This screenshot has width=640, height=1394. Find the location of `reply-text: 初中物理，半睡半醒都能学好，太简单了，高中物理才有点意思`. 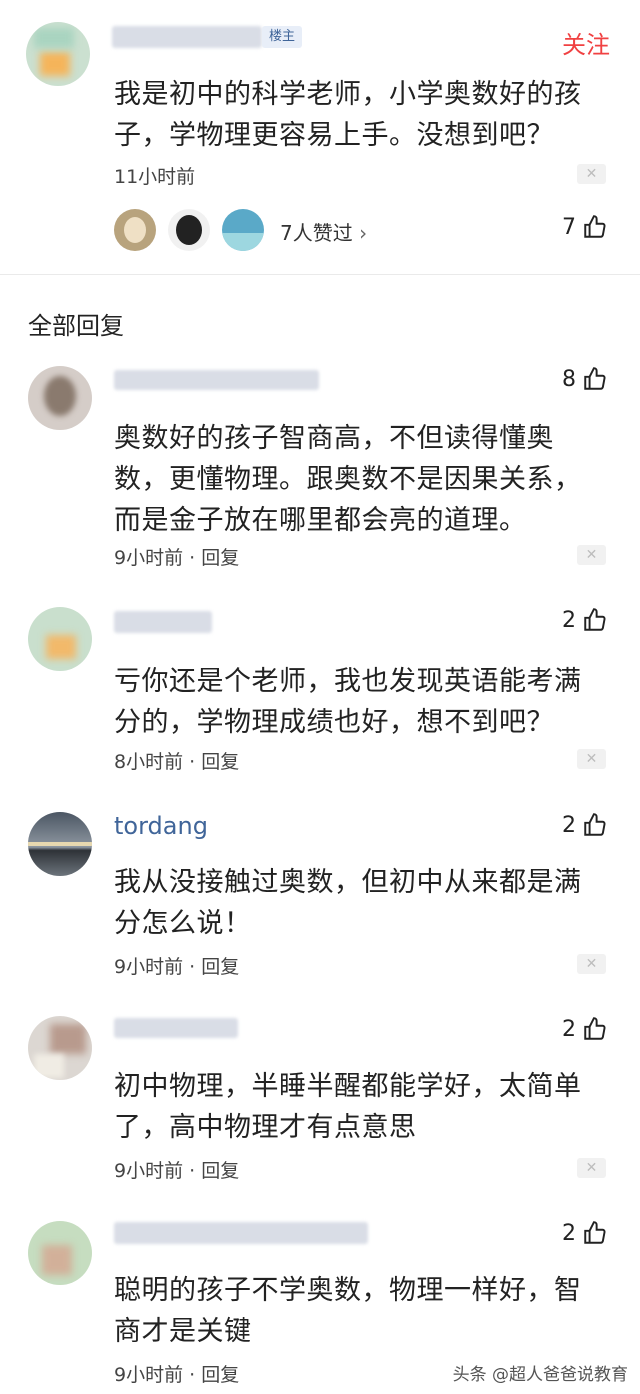

reply-text: 初中物理，半睡半醒都能学好，太简单了，高中物理才有点意思 is located at coordinates (348, 1107).